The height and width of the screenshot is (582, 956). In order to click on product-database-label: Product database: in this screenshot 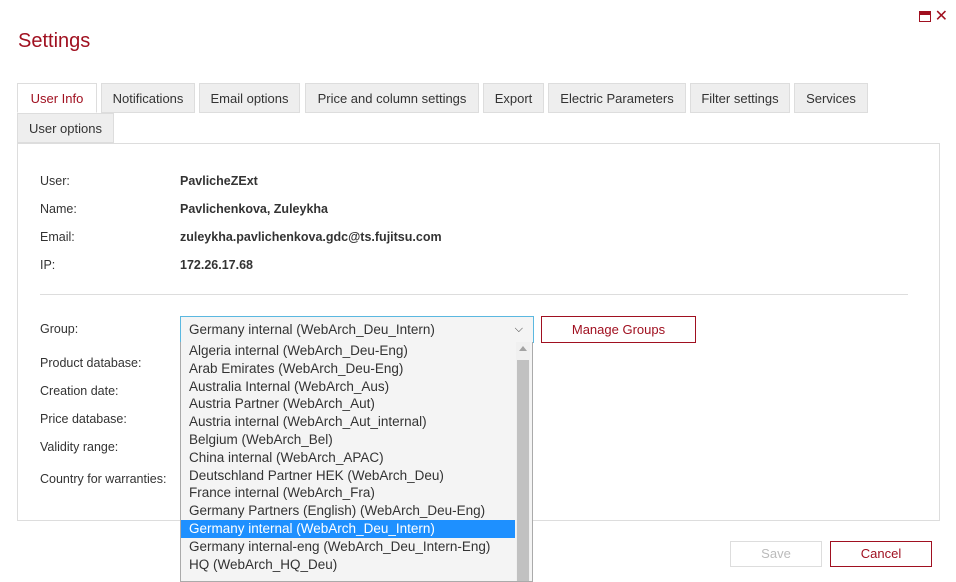, I will do `click(91, 363)`.